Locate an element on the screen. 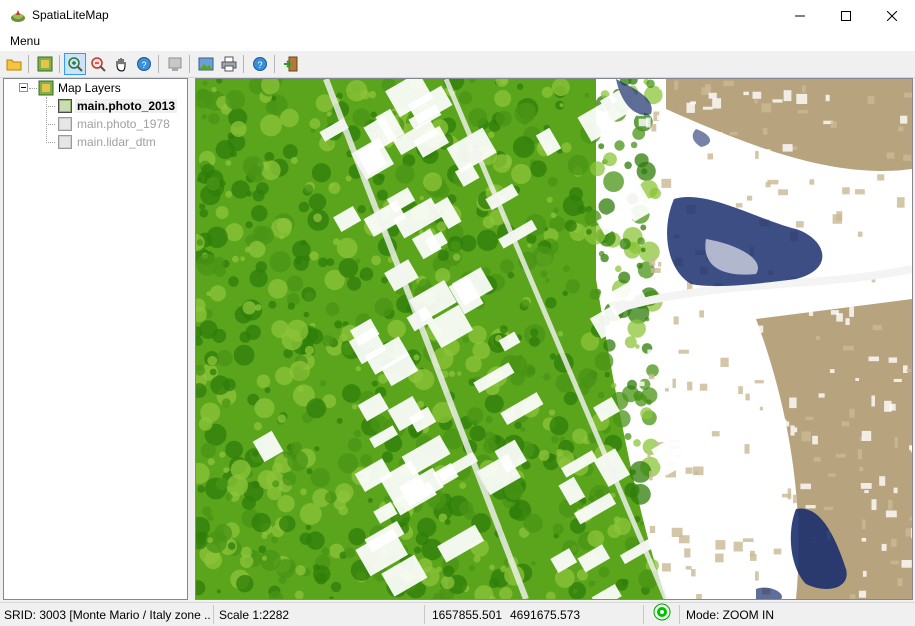 This screenshot has height=626, width=915. window-title: SpatiaLiteMap is located at coordinates (70, 15).